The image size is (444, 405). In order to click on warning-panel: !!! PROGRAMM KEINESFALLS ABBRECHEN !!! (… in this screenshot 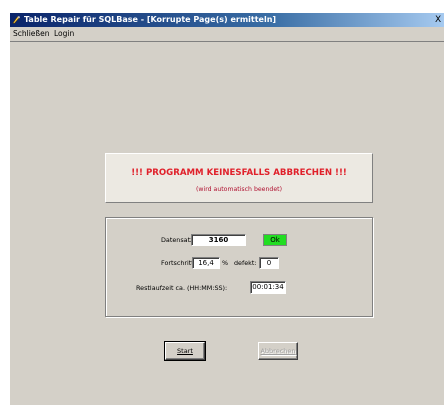, I will do `click(239, 178)`.